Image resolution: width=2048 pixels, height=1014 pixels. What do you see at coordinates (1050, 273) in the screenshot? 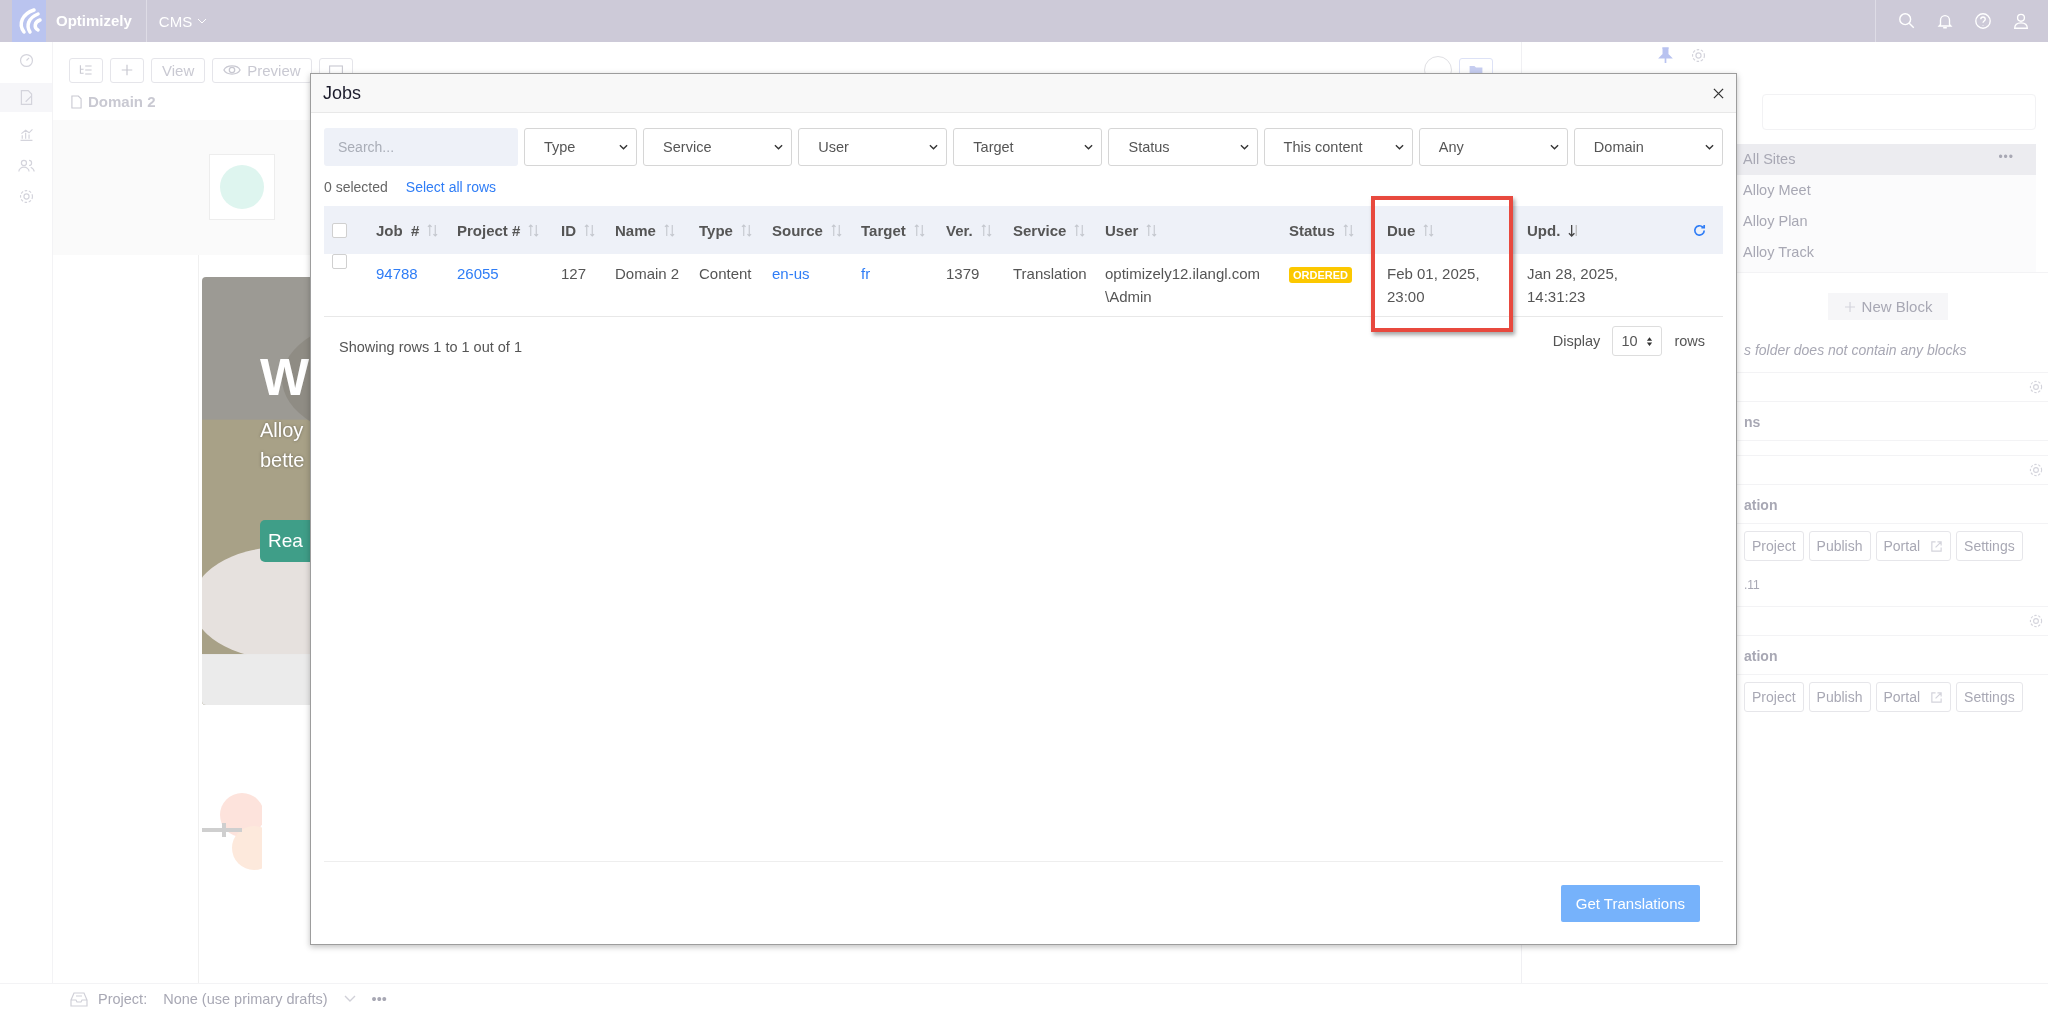
I see `table-cell: Translation` at bounding box center [1050, 273].